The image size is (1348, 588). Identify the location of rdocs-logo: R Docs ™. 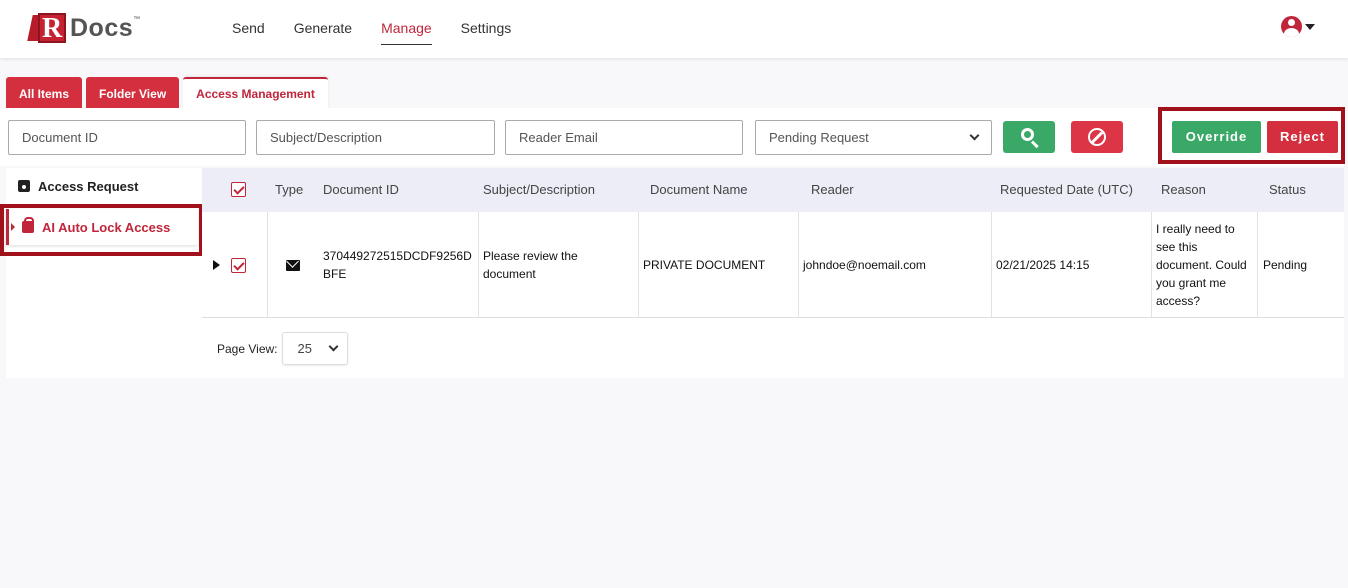
(84, 28).